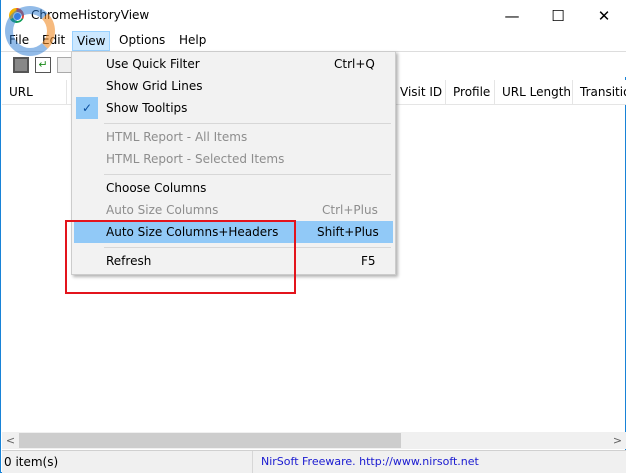 This screenshot has height=473, width=626. Describe the element at coordinates (617, 440) in the screenshot. I see `scroll-right-icon: >` at that location.